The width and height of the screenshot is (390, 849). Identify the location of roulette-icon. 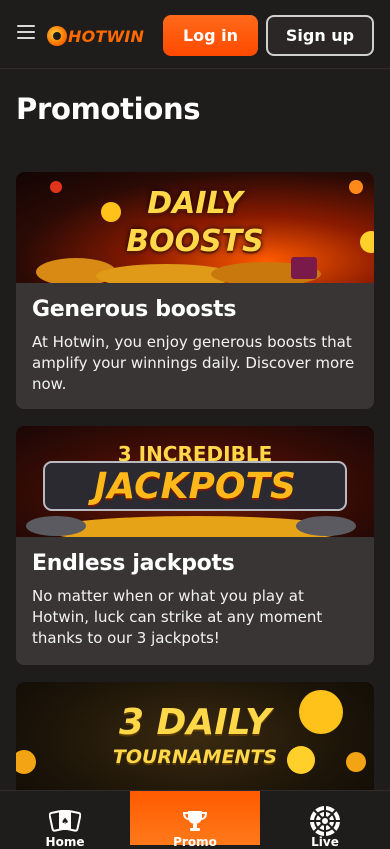
(325, 821).